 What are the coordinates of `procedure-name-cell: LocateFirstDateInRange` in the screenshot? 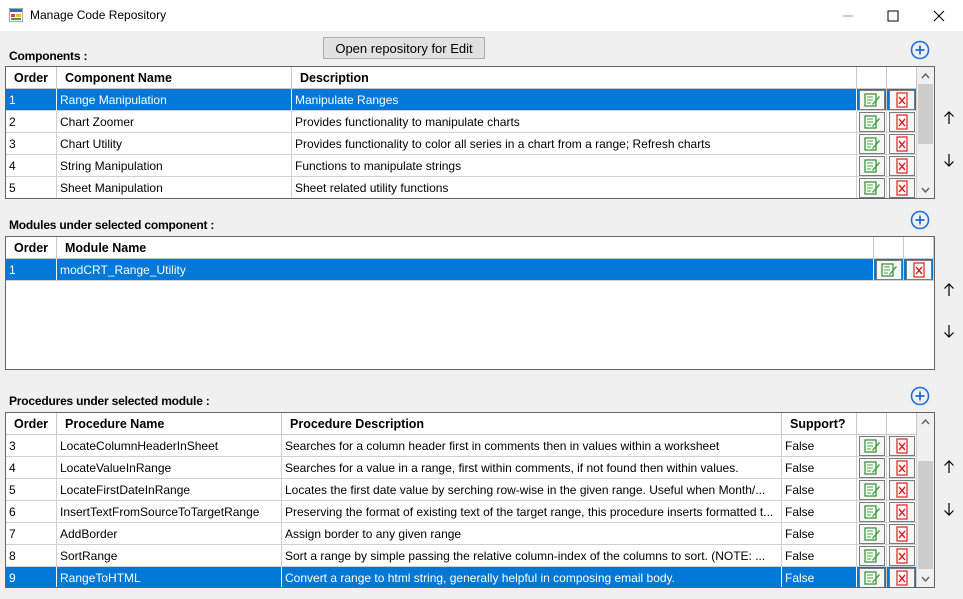 It's located at (169, 490).